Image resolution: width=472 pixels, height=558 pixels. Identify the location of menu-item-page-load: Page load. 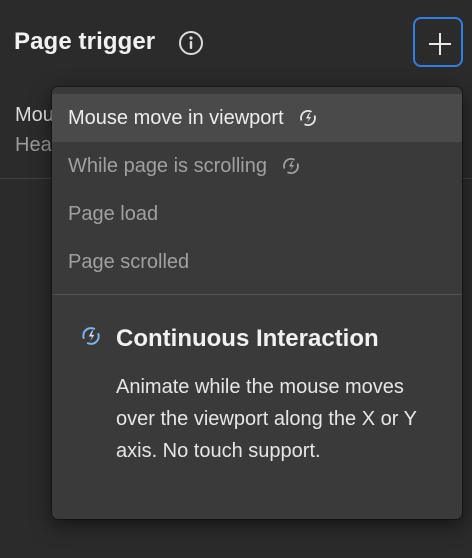
(257, 214).